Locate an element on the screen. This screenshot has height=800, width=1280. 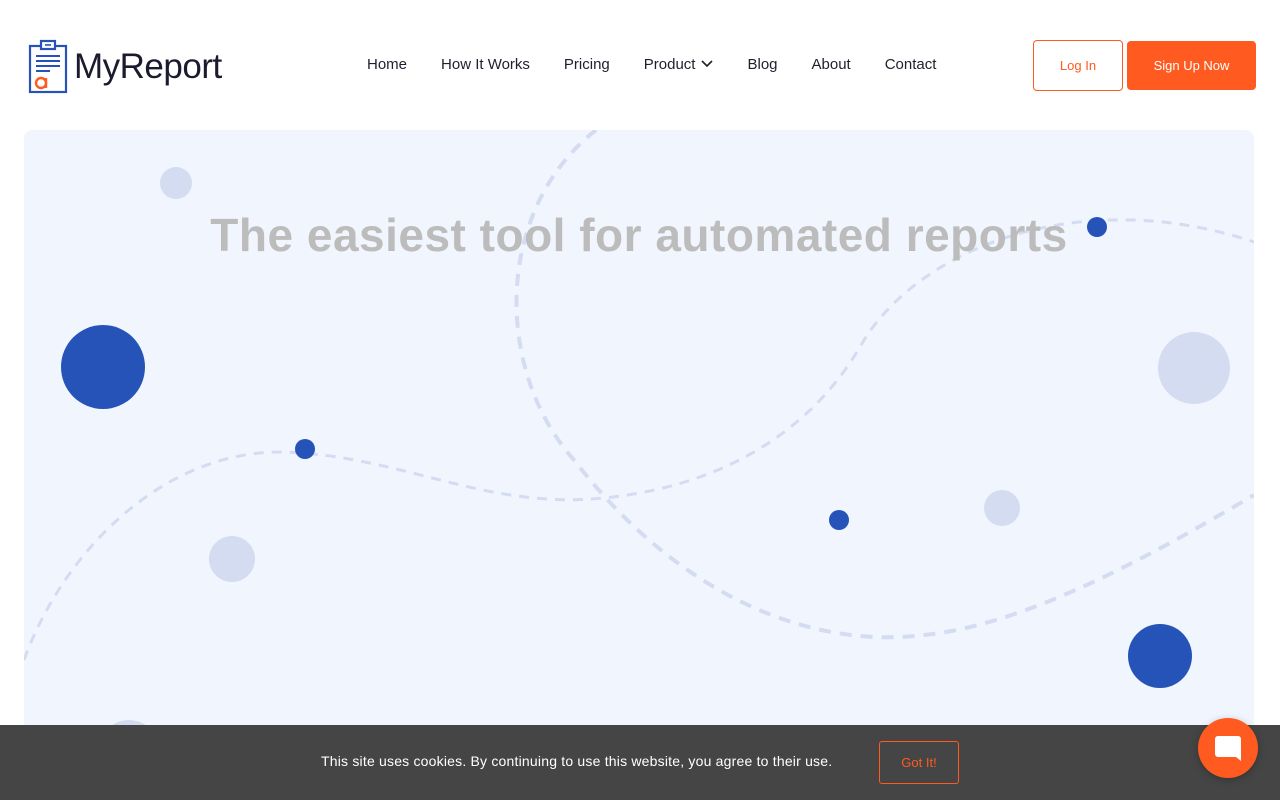
chevron-down-icon is located at coordinates (707, 64).